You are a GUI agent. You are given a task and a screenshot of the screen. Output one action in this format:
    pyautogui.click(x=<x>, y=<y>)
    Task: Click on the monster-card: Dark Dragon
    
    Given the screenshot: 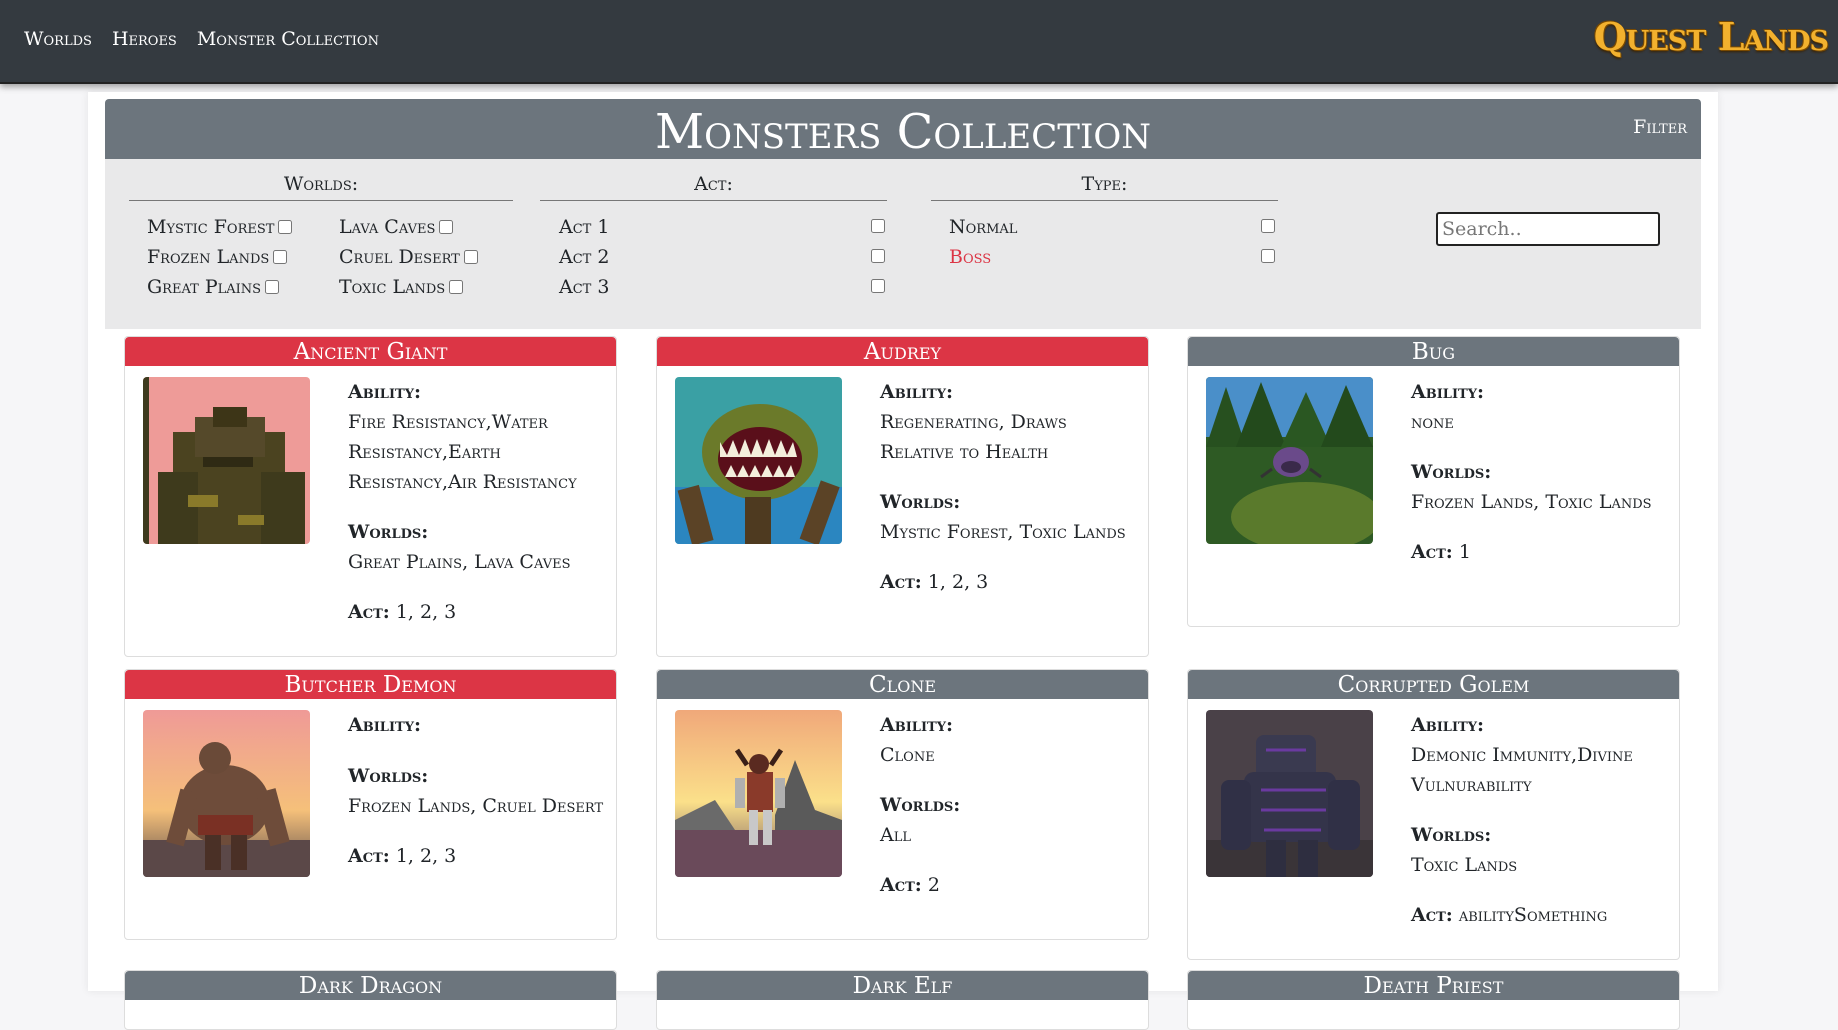 What is the action you would take?
    pyautogui.click(x=370, y=1000)
    